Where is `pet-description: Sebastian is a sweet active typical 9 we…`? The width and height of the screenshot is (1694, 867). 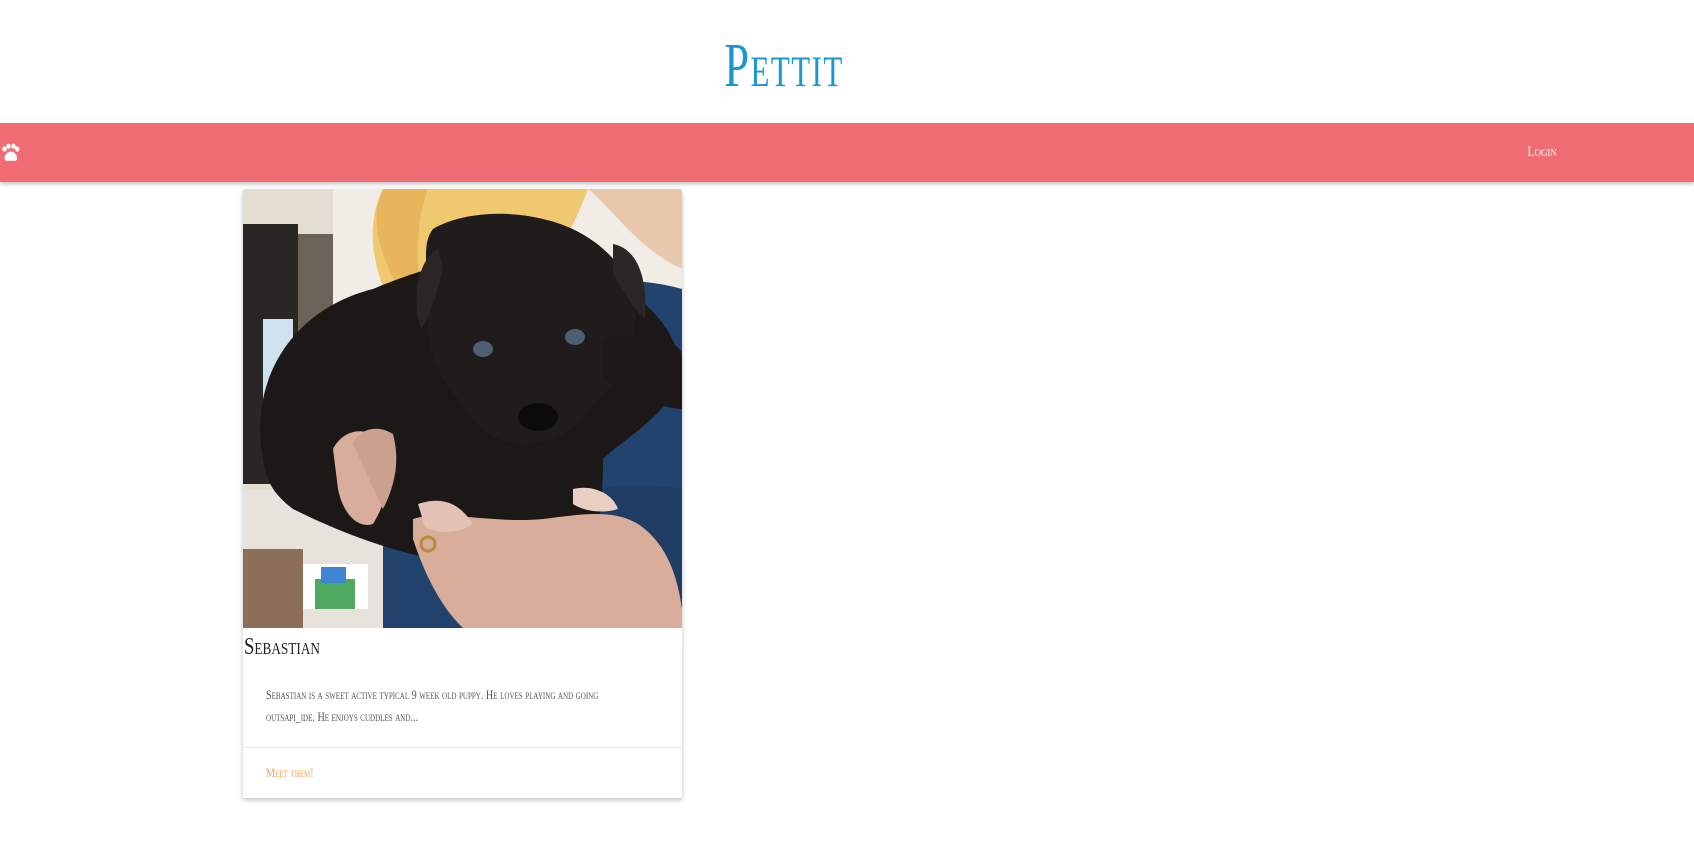 pet-description: Sebastian is a sweet active typical 9 we… is located at coordinates (432, 705).